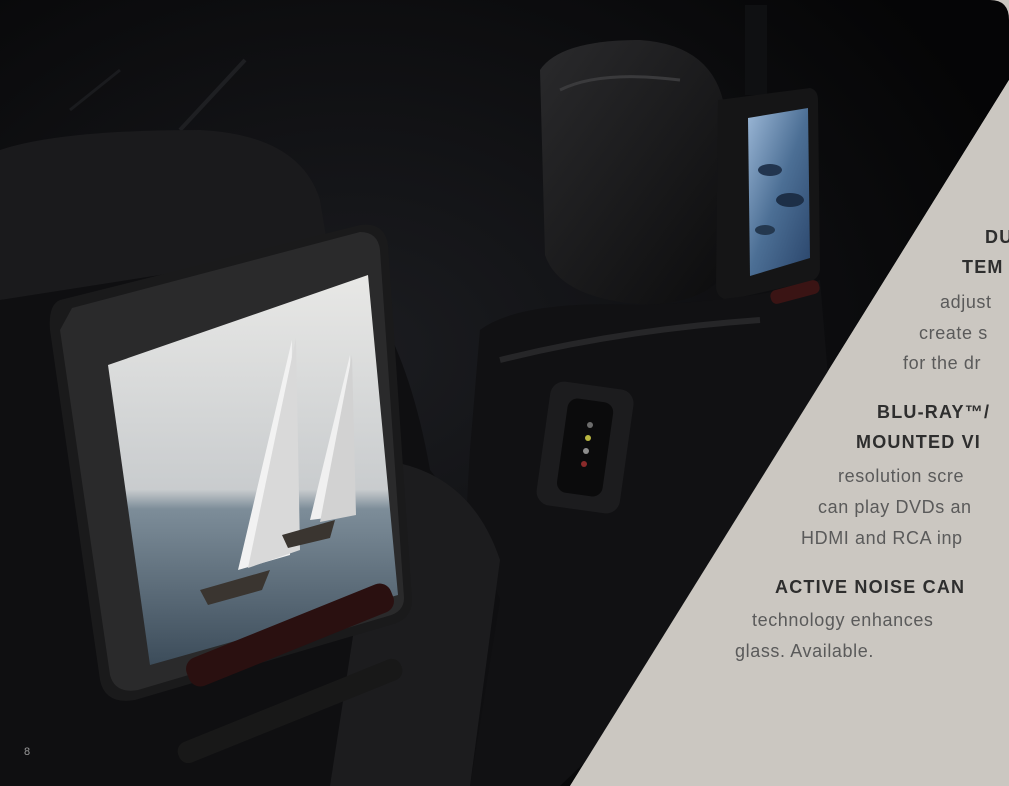 This screenshot has width=1009, height=786. Describe the element at coordinates (919, 442) in the screenshot. I see `bluray-heading-line-2: MOUNTED VI` at that location.